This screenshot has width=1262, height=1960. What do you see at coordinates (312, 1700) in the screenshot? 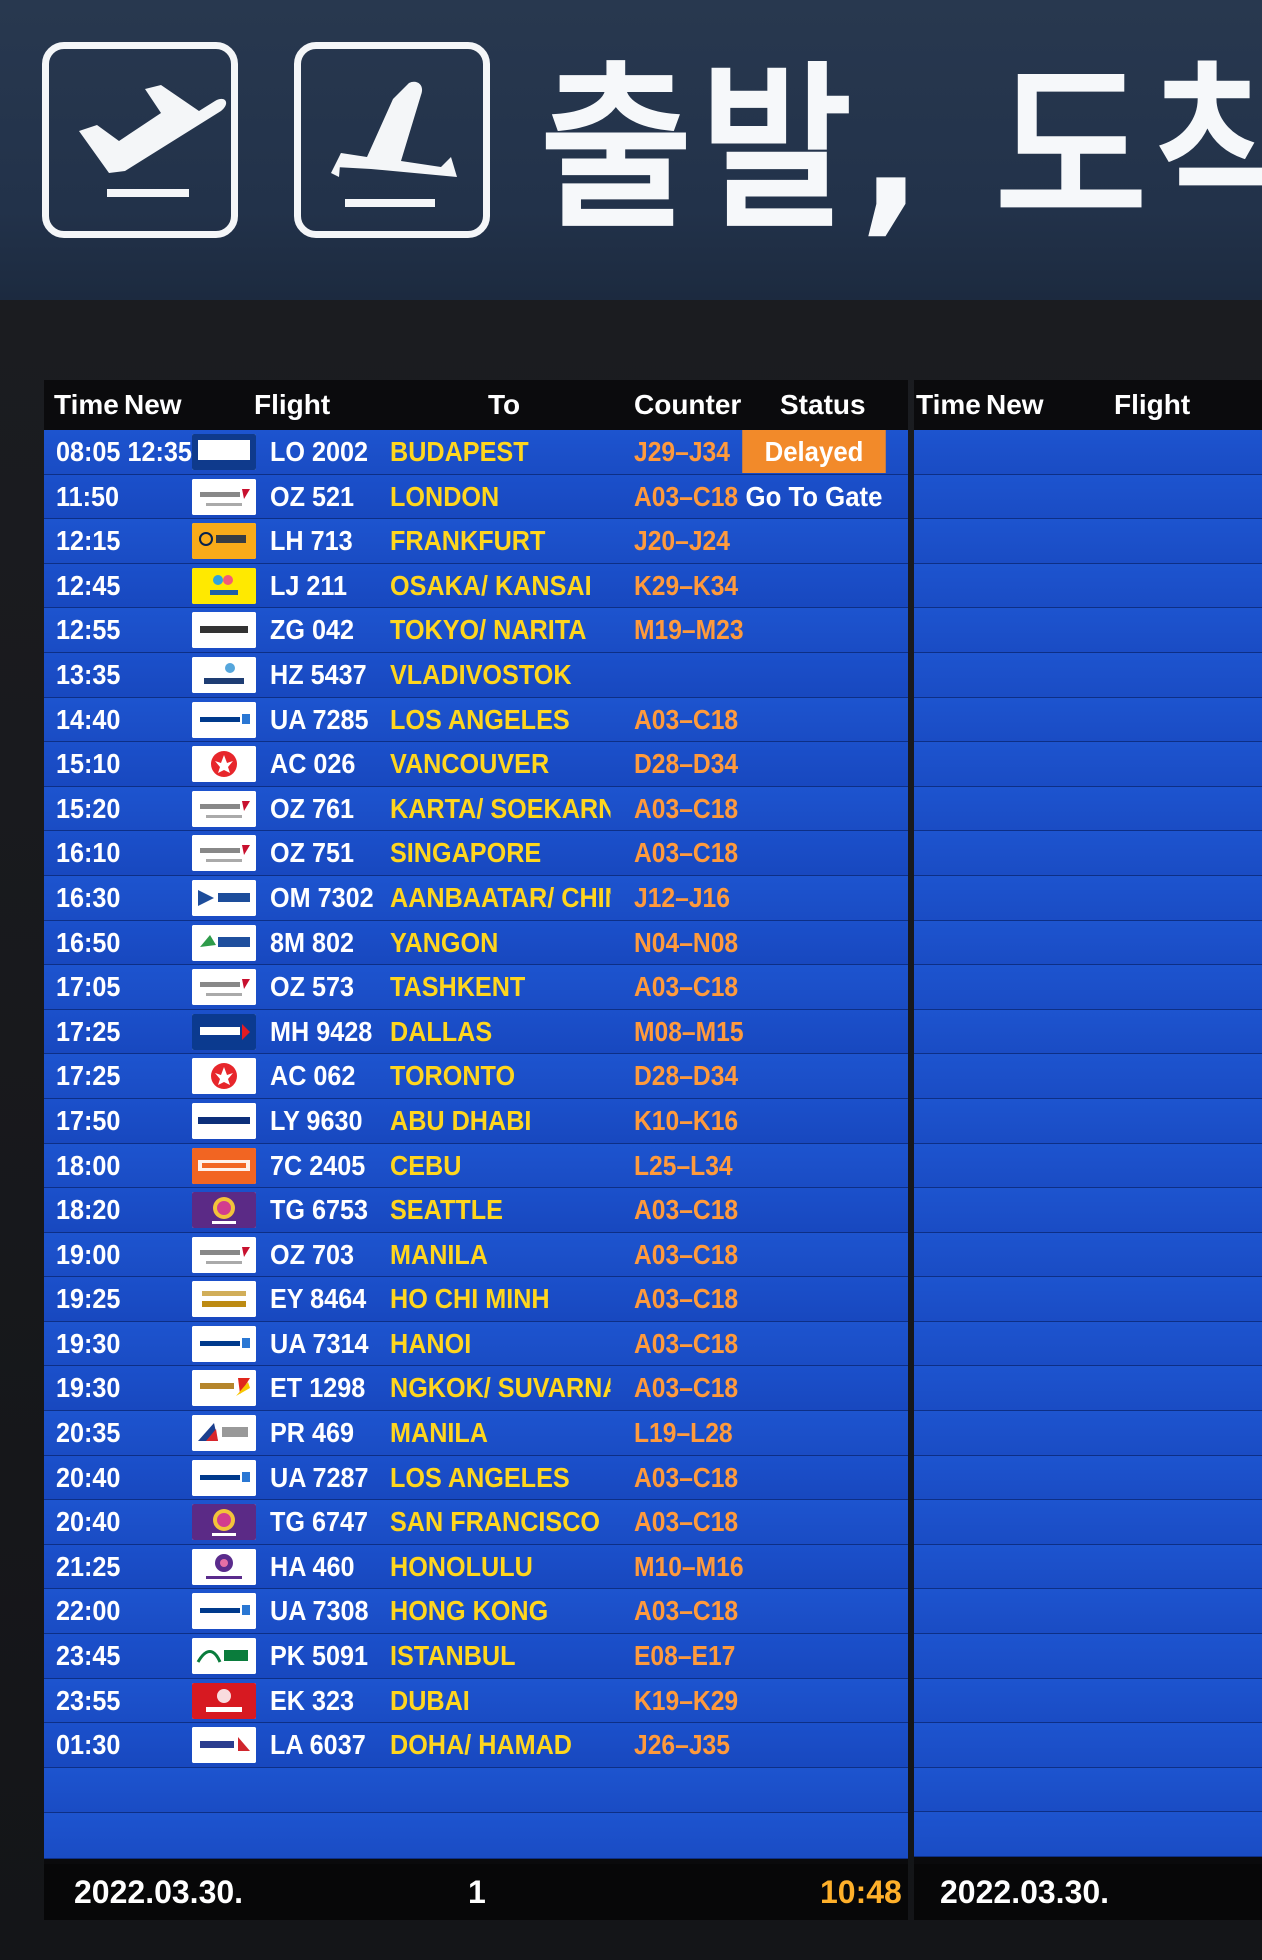
I see `flight-number: EK 323` at bounding box center [312, 1700].